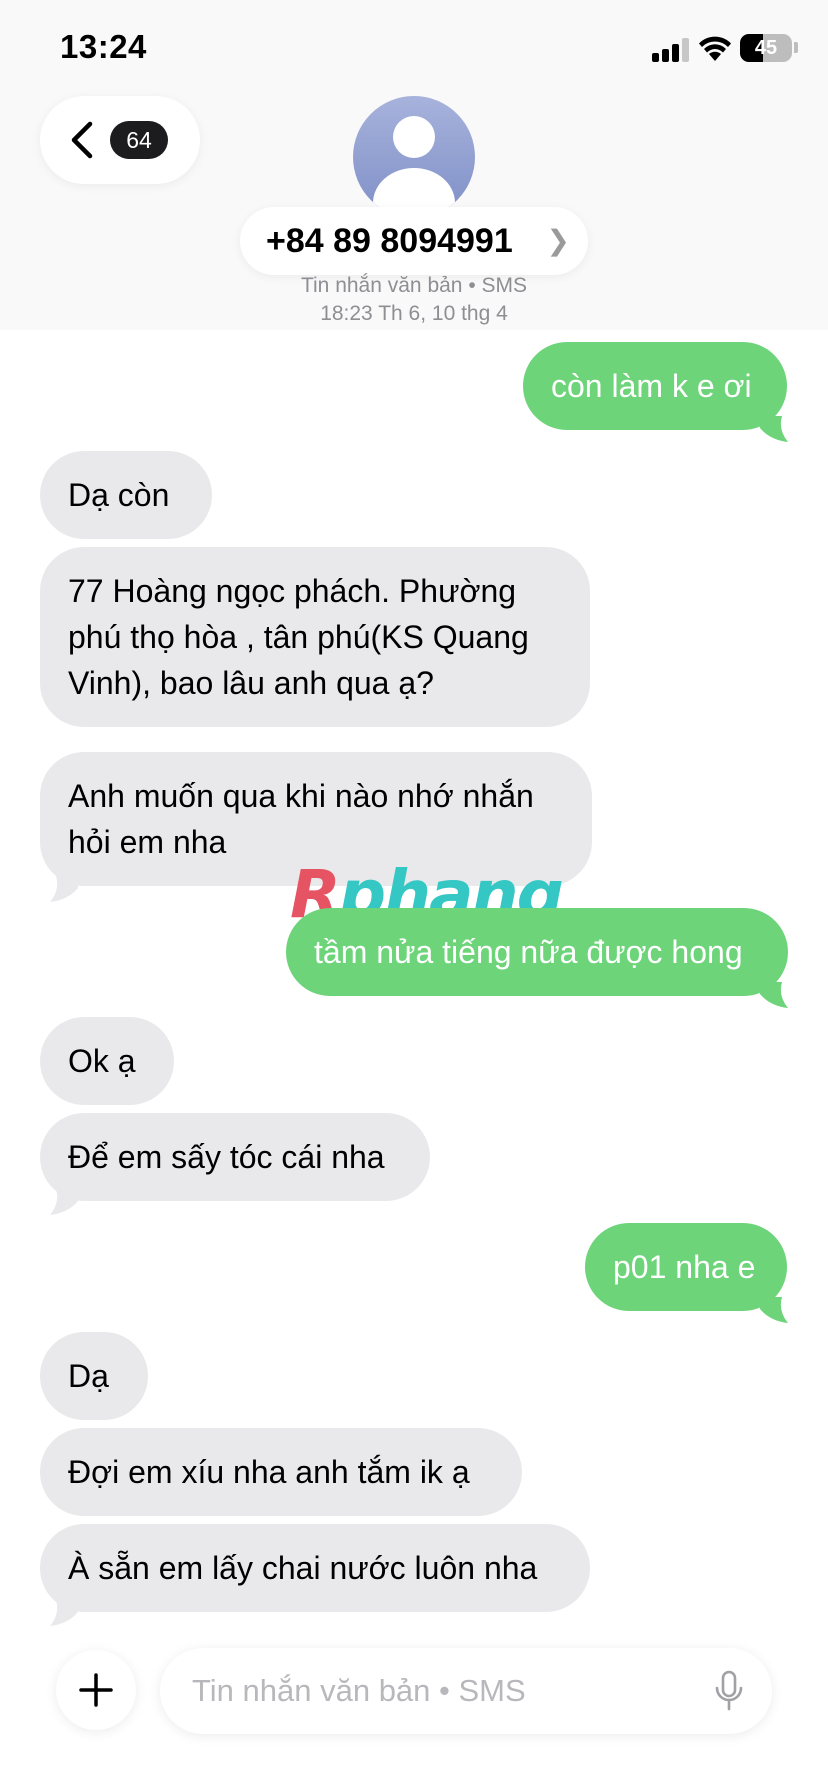  What do you see at coordinates (414, 313) in the screenshot?
I see `conversation-timestamp: 18:23 Th 6, 10 thg 4` at bounding box center [414, 313].